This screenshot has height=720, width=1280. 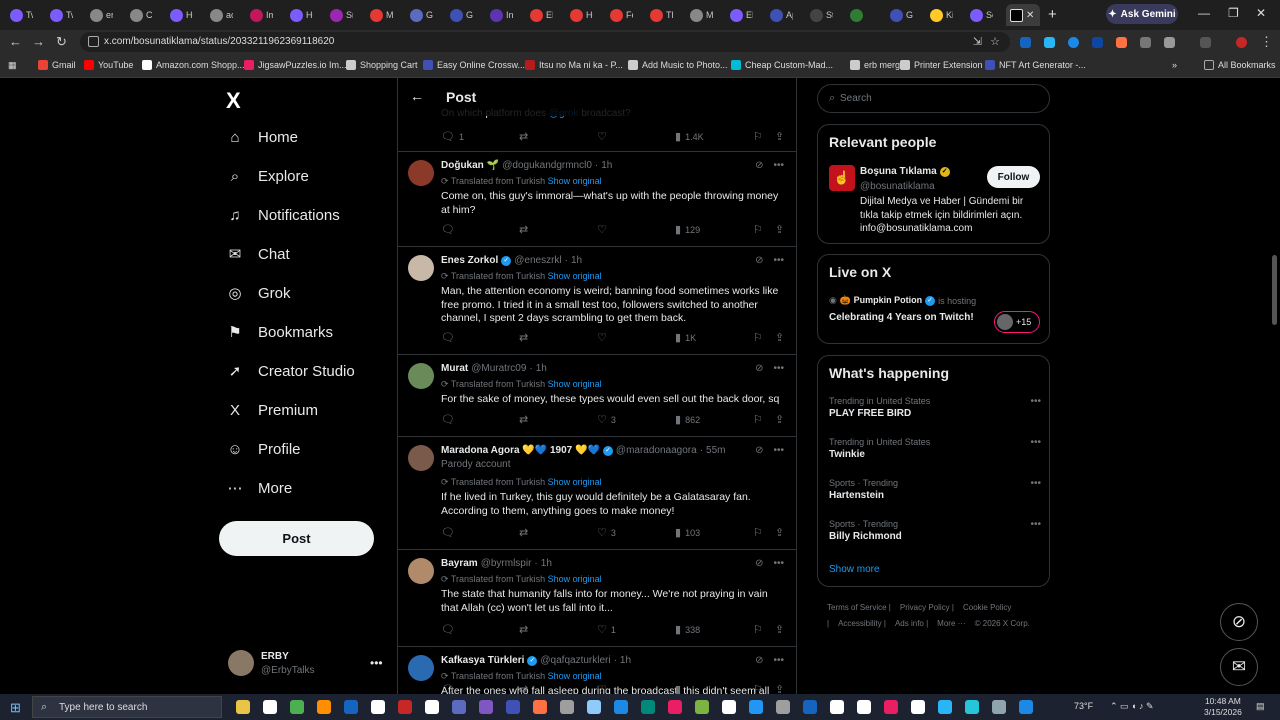 What do you see at coordinates (498, 368) in the screenshot?
I see `author-handle: @Muratrc09` at bounding box center [498, 368].